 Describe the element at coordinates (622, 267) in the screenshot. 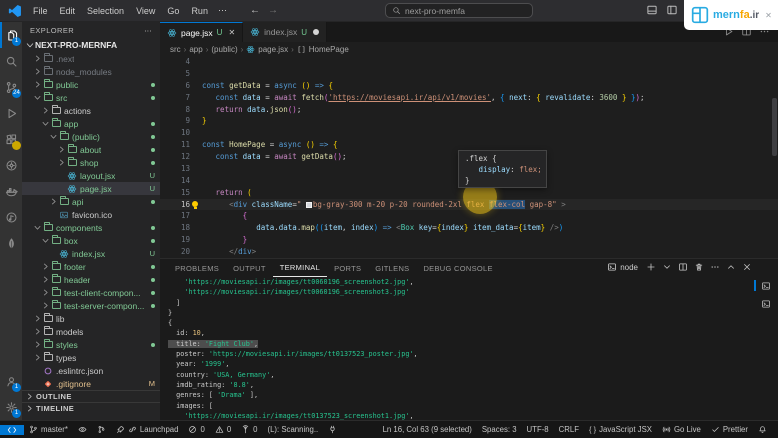

I see `active-terminal-label: node` at that location.